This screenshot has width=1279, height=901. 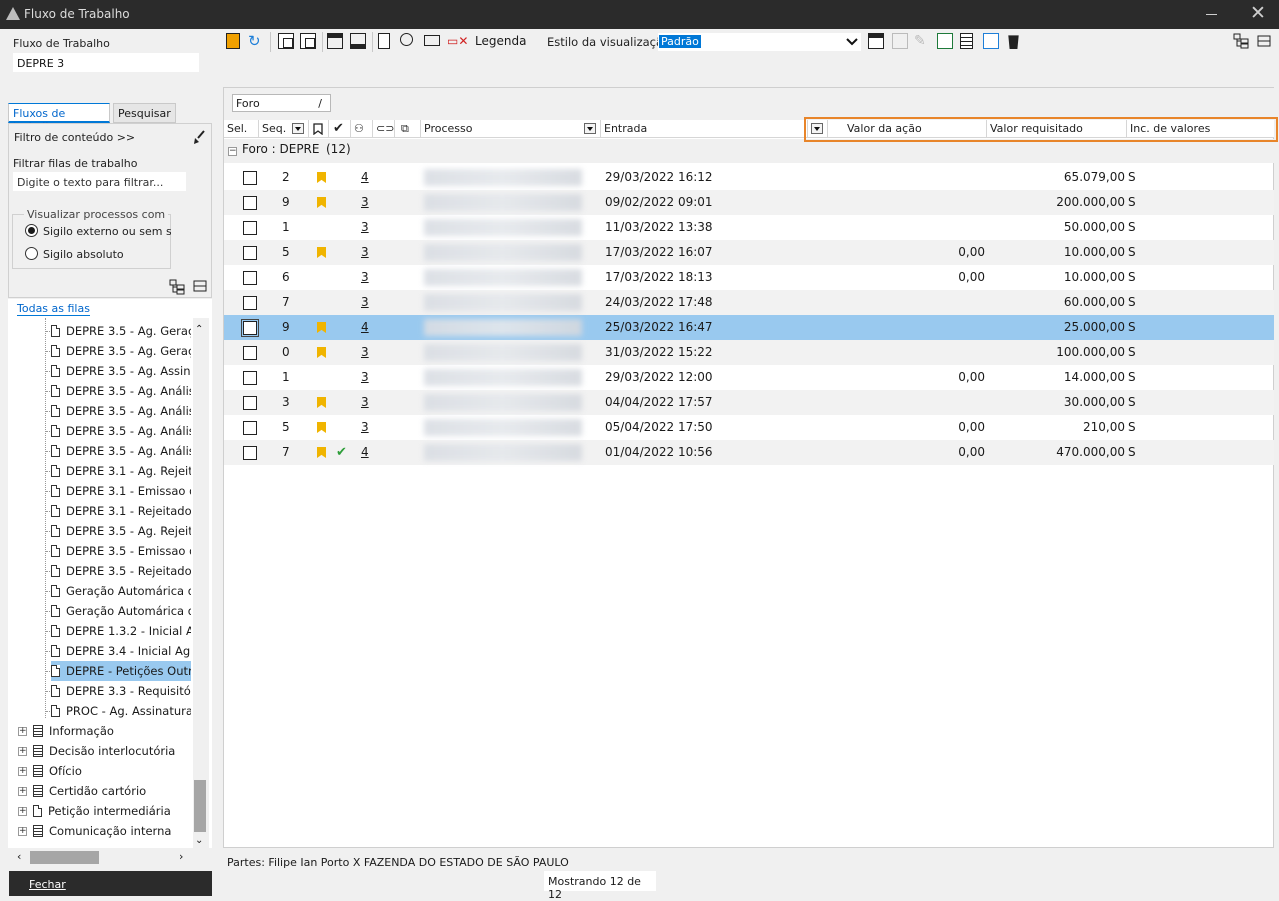 What do you see at coordinates (121, 571) in the screenshot?
I see `queue-item: DEPRE 3.5 - Rejeitado -` at bounding box center [121, 571].